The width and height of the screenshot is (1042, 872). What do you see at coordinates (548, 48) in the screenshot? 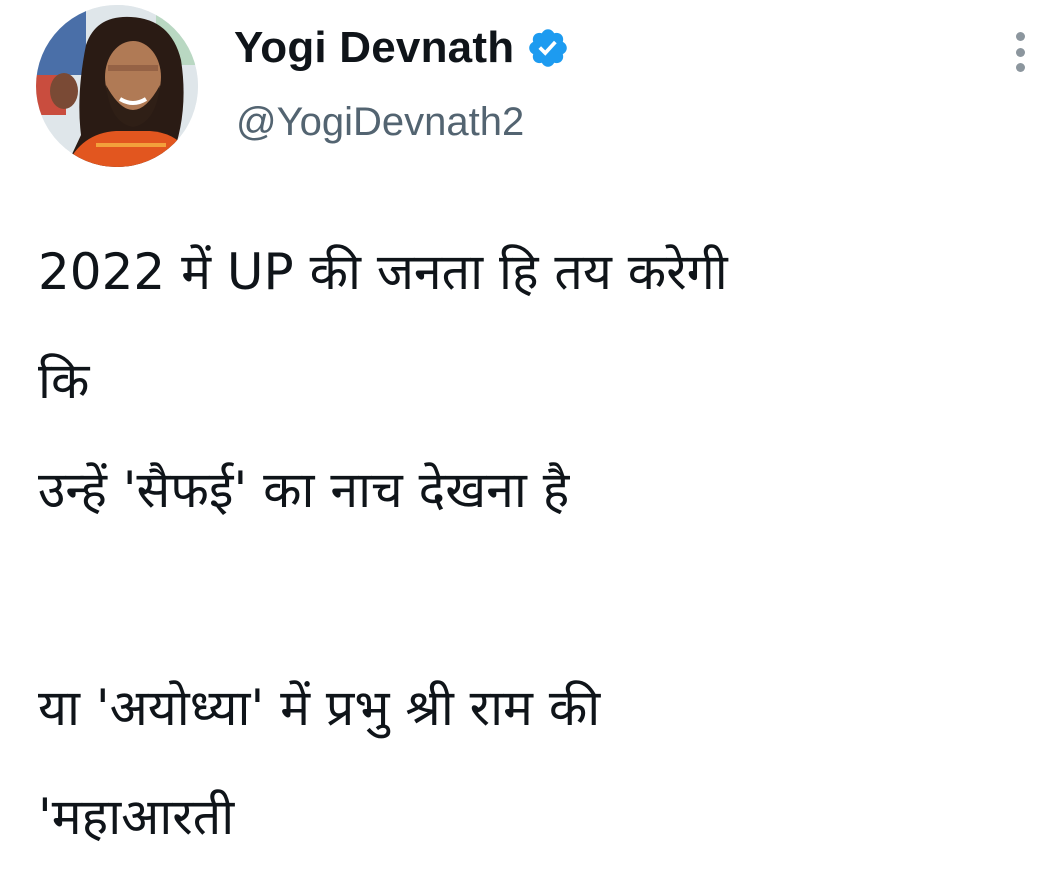
I see `verified-badge-icon` at bounding box center [548, 48].